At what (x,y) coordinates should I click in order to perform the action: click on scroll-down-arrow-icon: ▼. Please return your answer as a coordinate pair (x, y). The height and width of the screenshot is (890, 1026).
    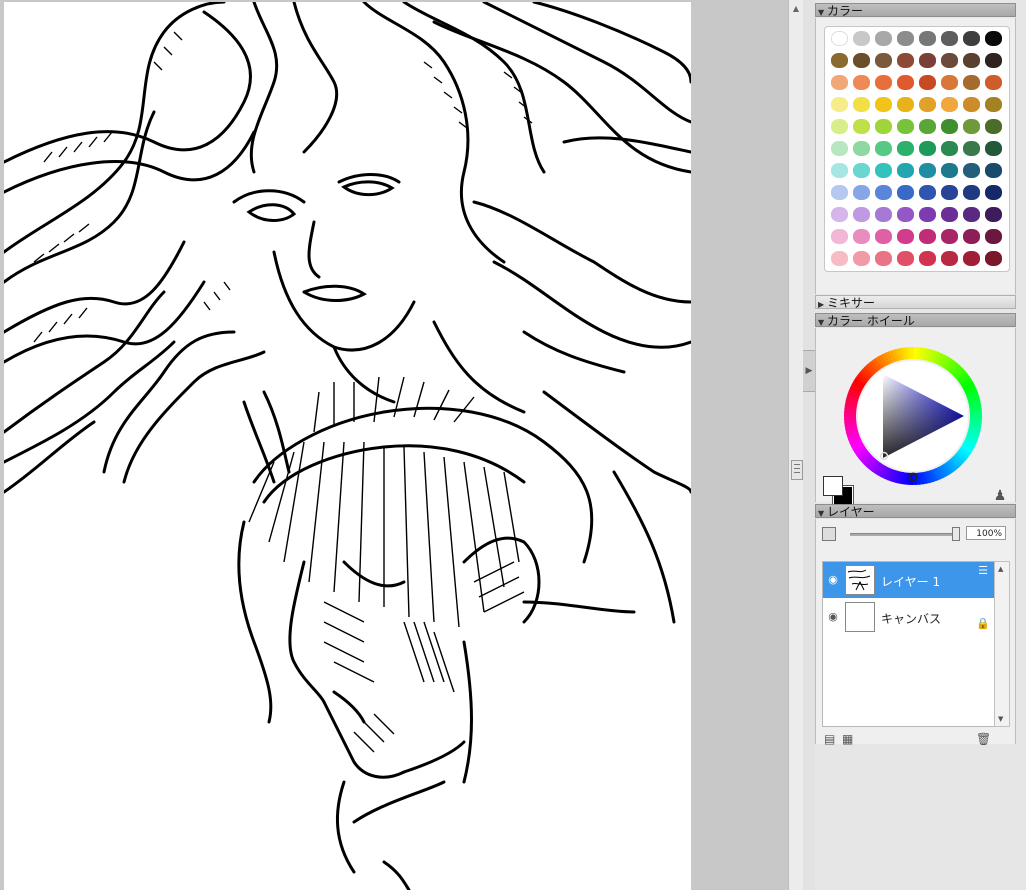
    Looking at the image, I should click on (1000, 719).